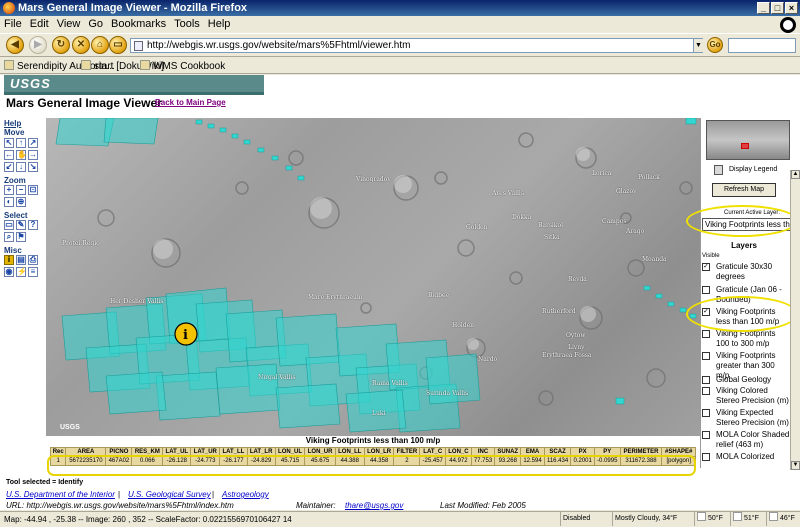 The width and height of the screenshot is (800, 527). I want to click on overview-map, so click(748, 140).